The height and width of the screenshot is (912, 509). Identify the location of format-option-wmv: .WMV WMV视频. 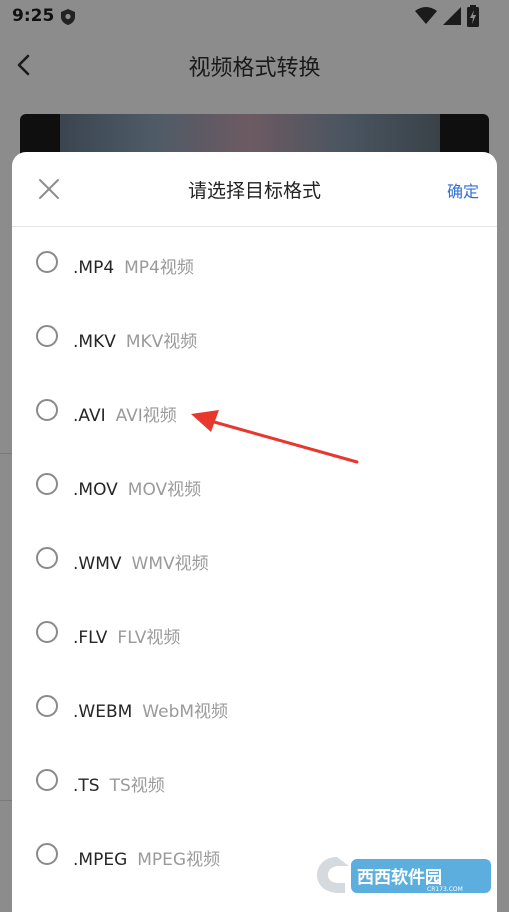
(254, 560).